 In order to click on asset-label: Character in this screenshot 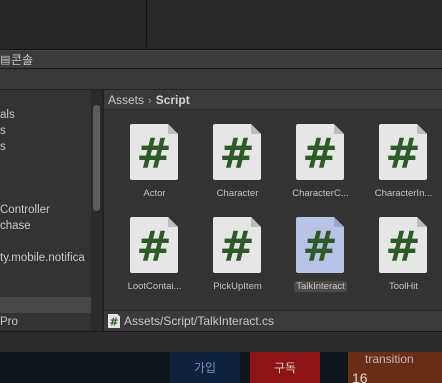, I will do `click(237, 193)`.